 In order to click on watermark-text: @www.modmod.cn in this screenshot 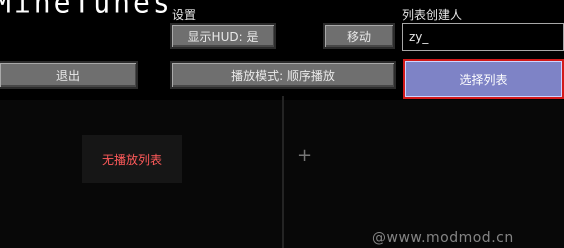, I will do `click(443, 238)`.